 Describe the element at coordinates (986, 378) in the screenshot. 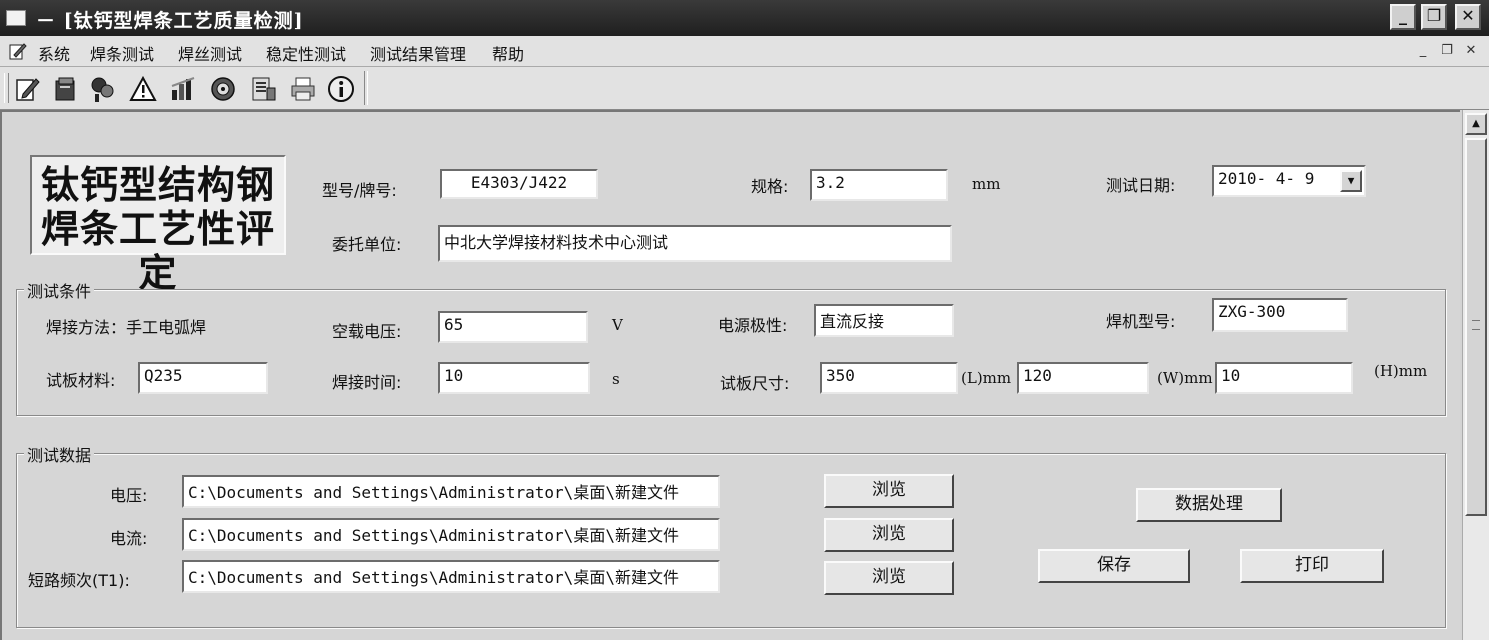

I see `length-unit: (L)mm` at that location.